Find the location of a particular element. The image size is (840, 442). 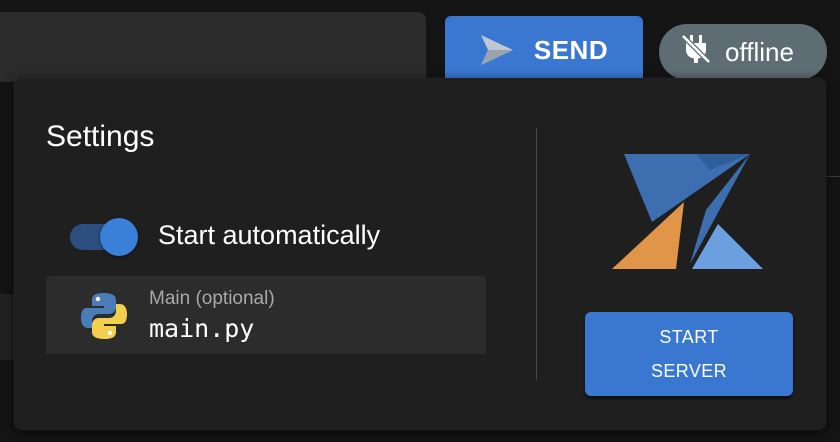

send-icon is located at coordinates (497, 50).